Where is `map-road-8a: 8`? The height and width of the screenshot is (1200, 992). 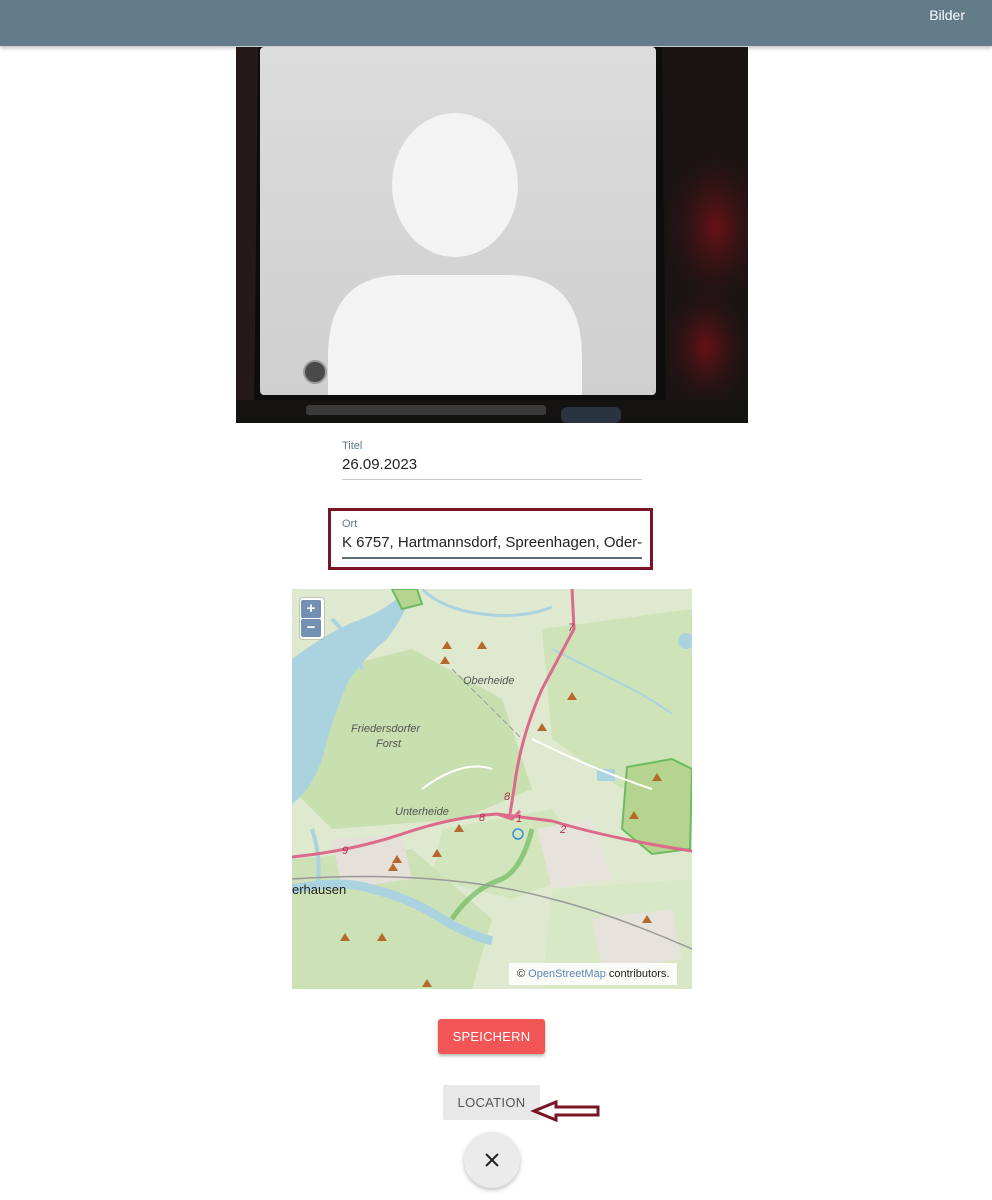 map-road-8a: 8 is located at coordinates (507, 797).